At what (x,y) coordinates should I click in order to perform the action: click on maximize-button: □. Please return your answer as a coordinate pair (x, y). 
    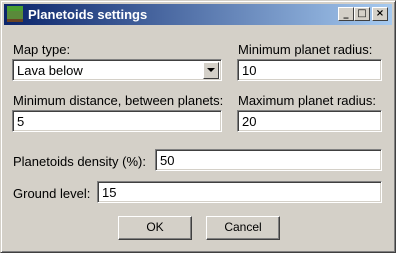
    Looking at the image, I should click on (362, 14).